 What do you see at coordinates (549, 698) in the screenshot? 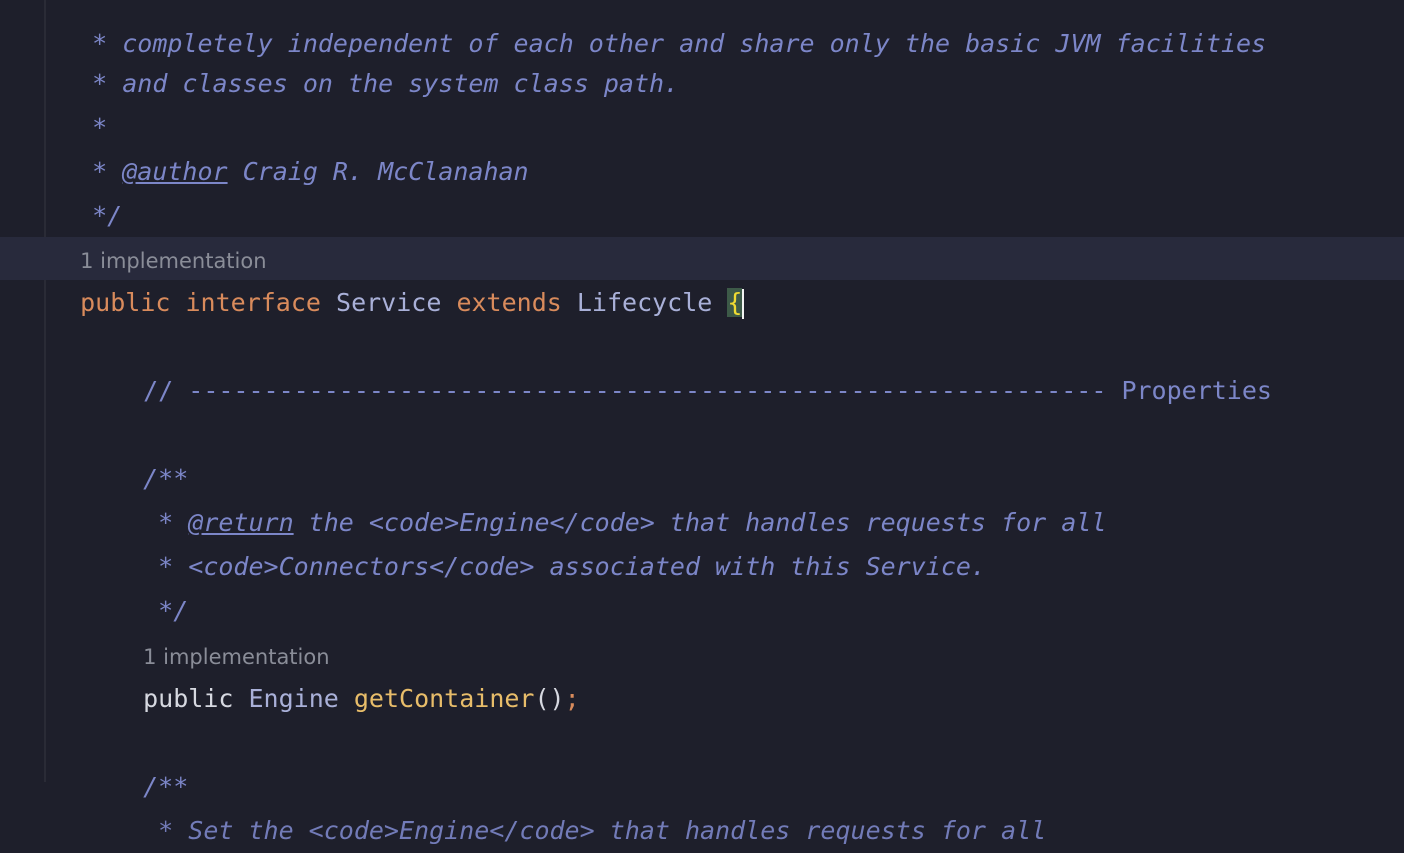
I see `parentheses: ()` at bounding box center [549, 698].